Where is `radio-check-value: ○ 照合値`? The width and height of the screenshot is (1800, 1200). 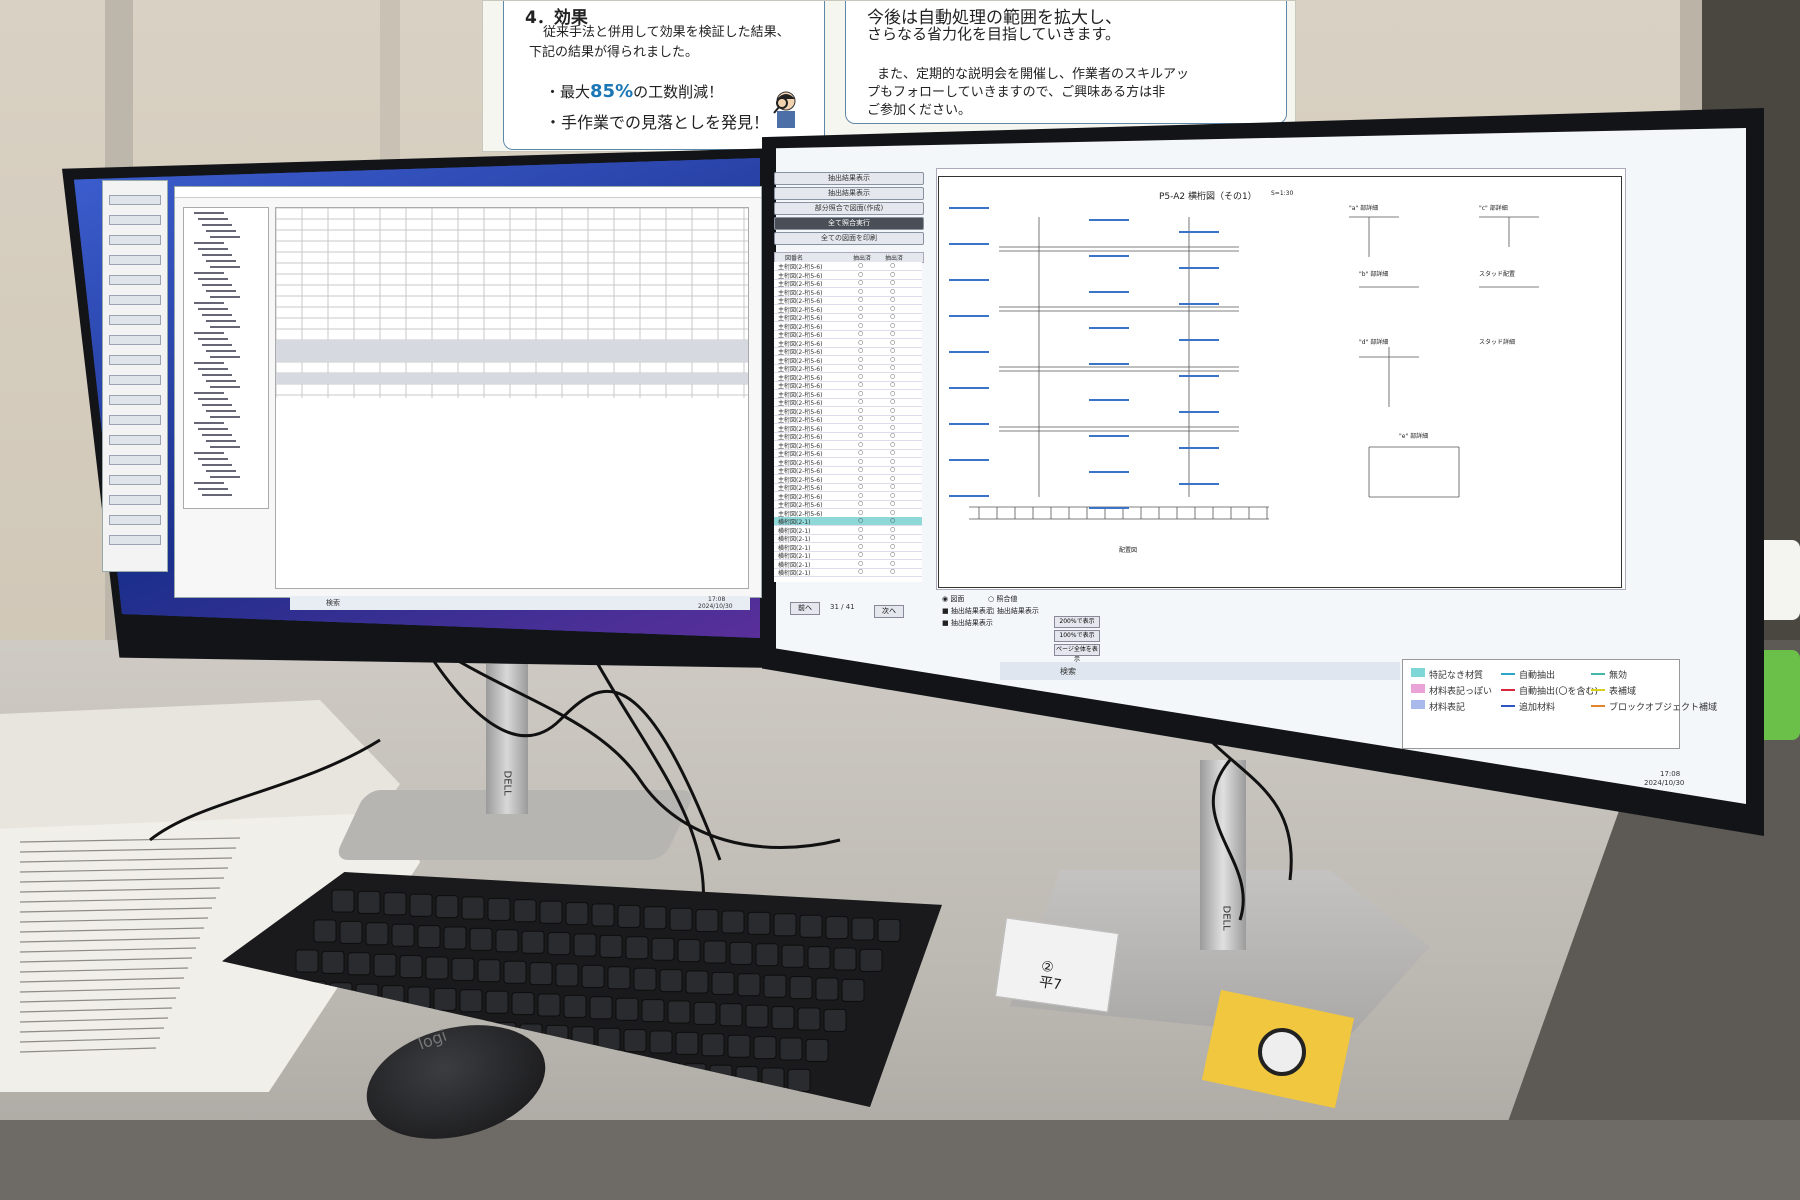
radio-check-value: ○ 照合値 is located at coordinates (1002, 599).